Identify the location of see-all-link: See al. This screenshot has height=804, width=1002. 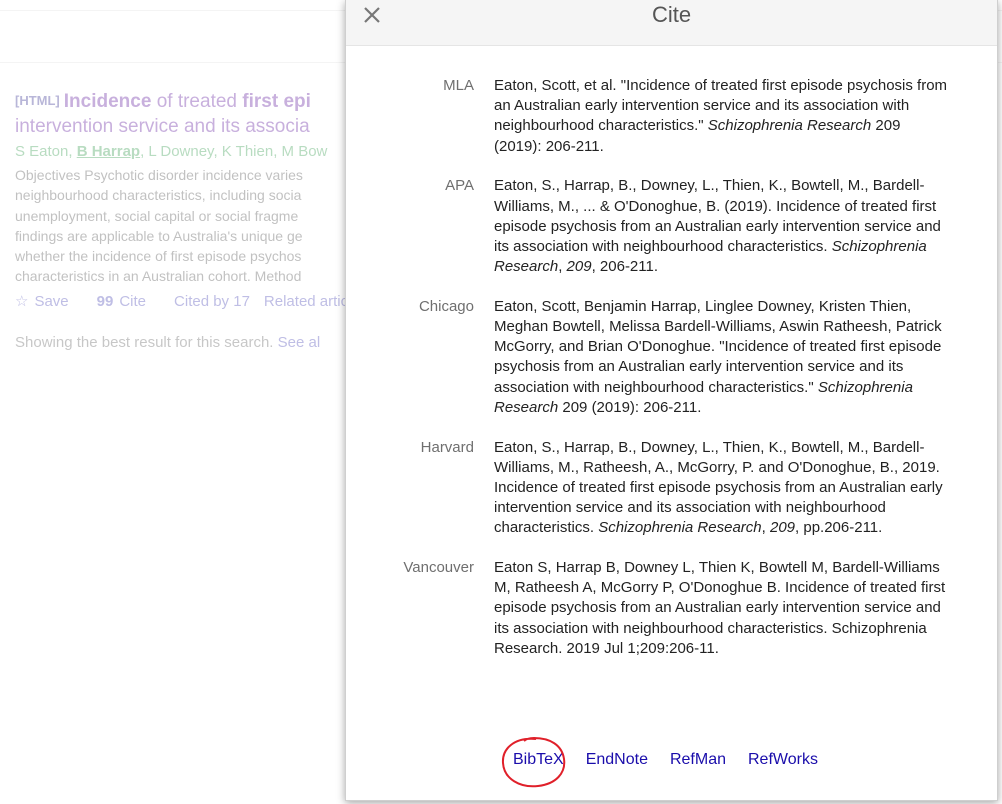
(299, 342).